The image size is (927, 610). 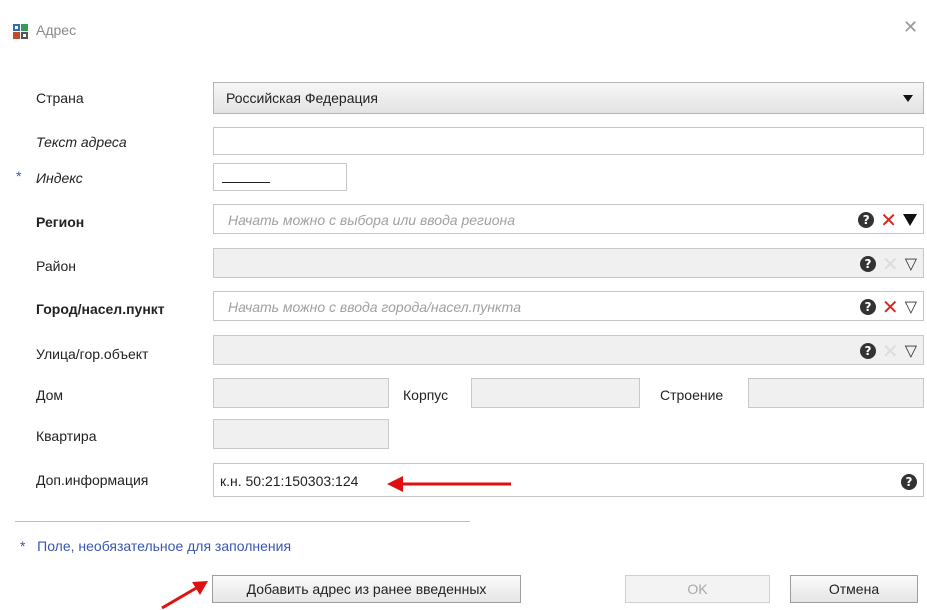 I want to click on district-input: ? ✕ ▽, so click(x=568, y=263).